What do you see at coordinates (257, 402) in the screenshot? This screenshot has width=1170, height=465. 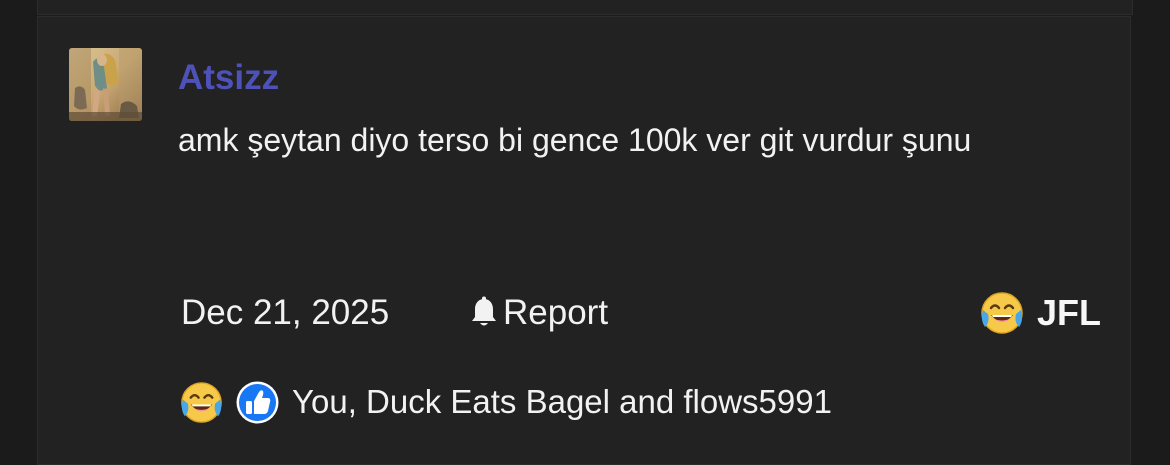 I see `thumbs-up-icon` at bounding box center [257, 402].